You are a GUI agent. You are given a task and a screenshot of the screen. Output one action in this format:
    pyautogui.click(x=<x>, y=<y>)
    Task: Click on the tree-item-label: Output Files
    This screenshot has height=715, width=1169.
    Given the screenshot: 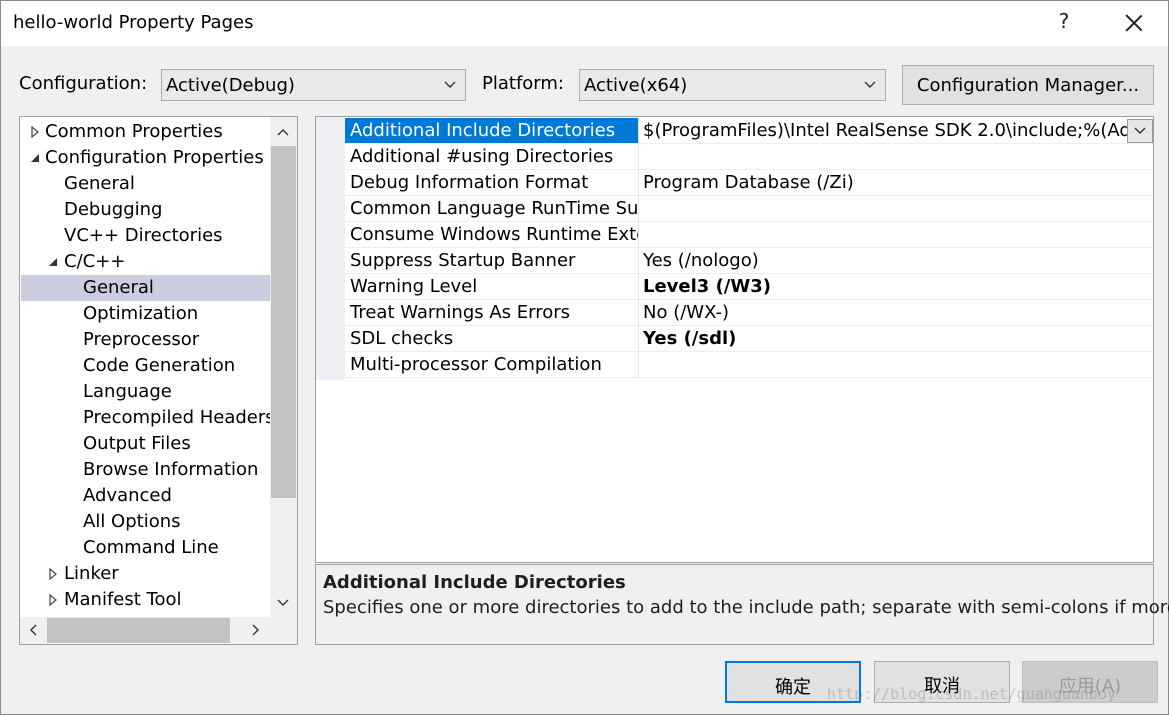 What is the action you would take?
    pyautogui.click(x=137, y=443)
    